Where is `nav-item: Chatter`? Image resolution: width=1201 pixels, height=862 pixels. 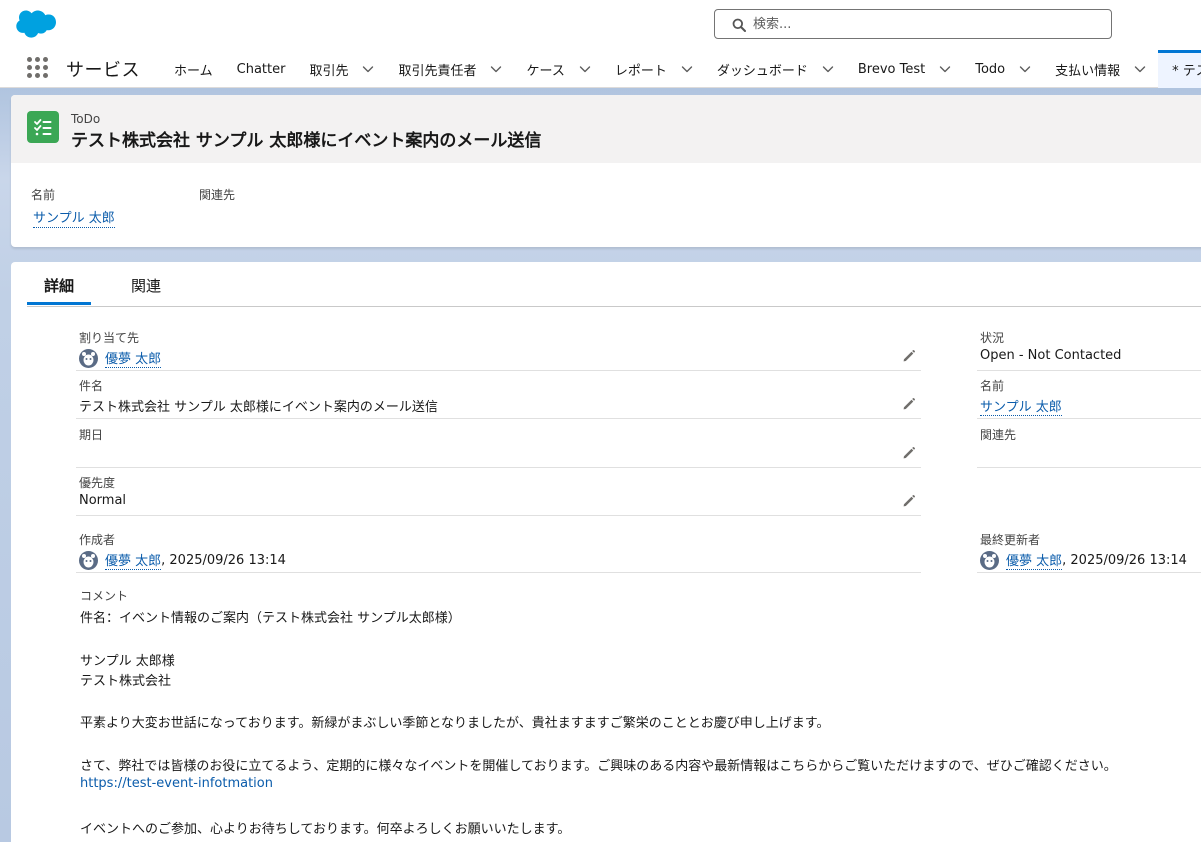
nav-item: Chatter is located at coordinates (261, 69).